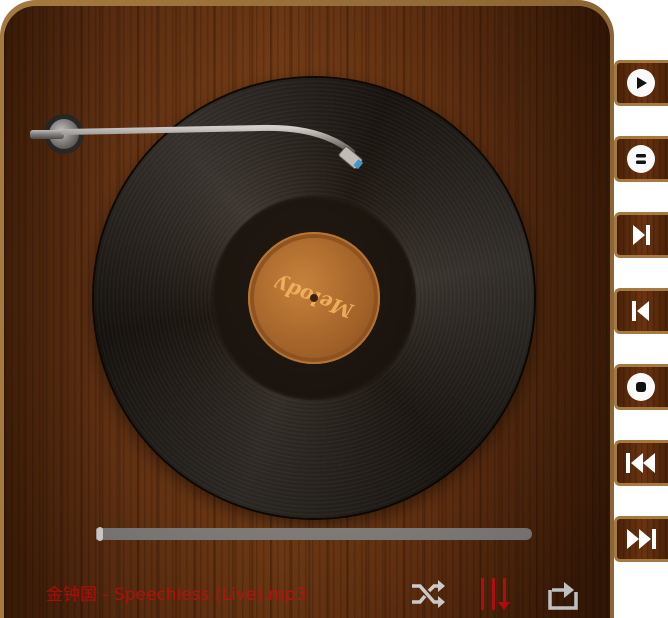 Image resolution: width=668 pixels, height=618 pixels. I want to click on play-icon, so click(641, 83).